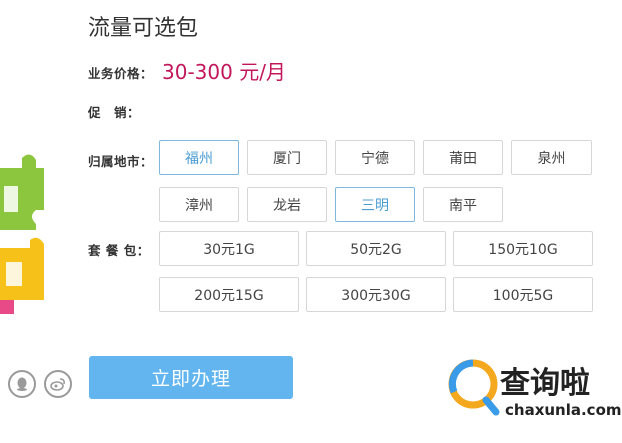 The width and height of the screenshot is (622, 443). Describe the element at coordinates (523, 248) in the screenshot. I see `package-option-150-10g: 150元10G` at that location.